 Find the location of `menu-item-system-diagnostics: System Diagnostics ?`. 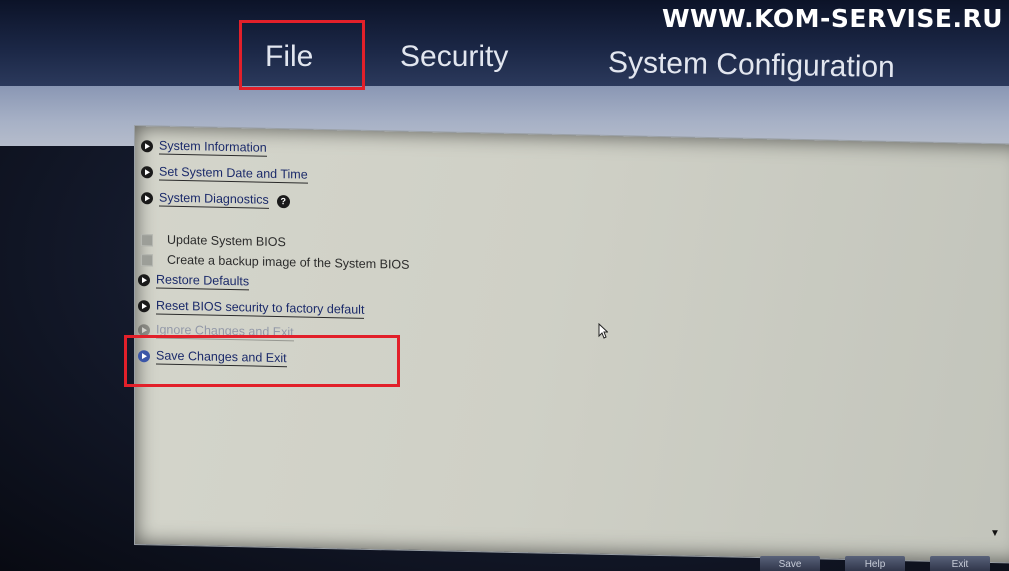

menu-item-system-diagnostics: System Diagnostics ? is located at coordinates (215, 199).